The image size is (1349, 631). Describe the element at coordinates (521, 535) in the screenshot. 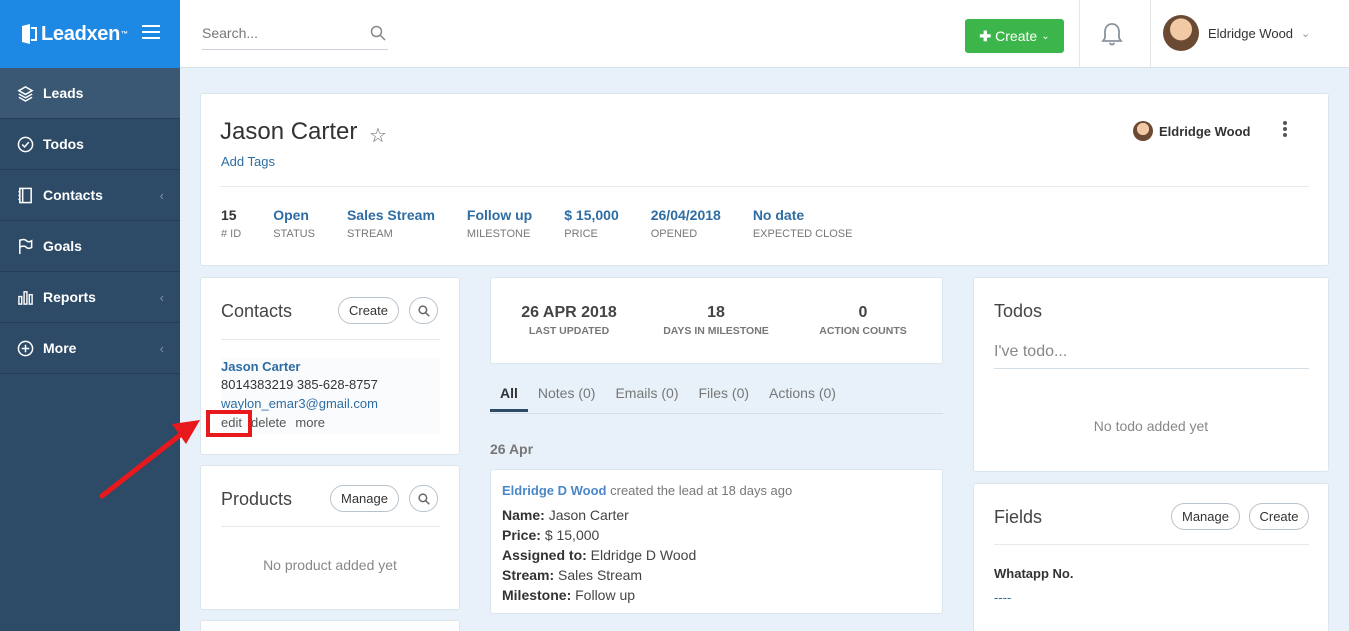

I see `activity-detail-key: Price:` at that location.